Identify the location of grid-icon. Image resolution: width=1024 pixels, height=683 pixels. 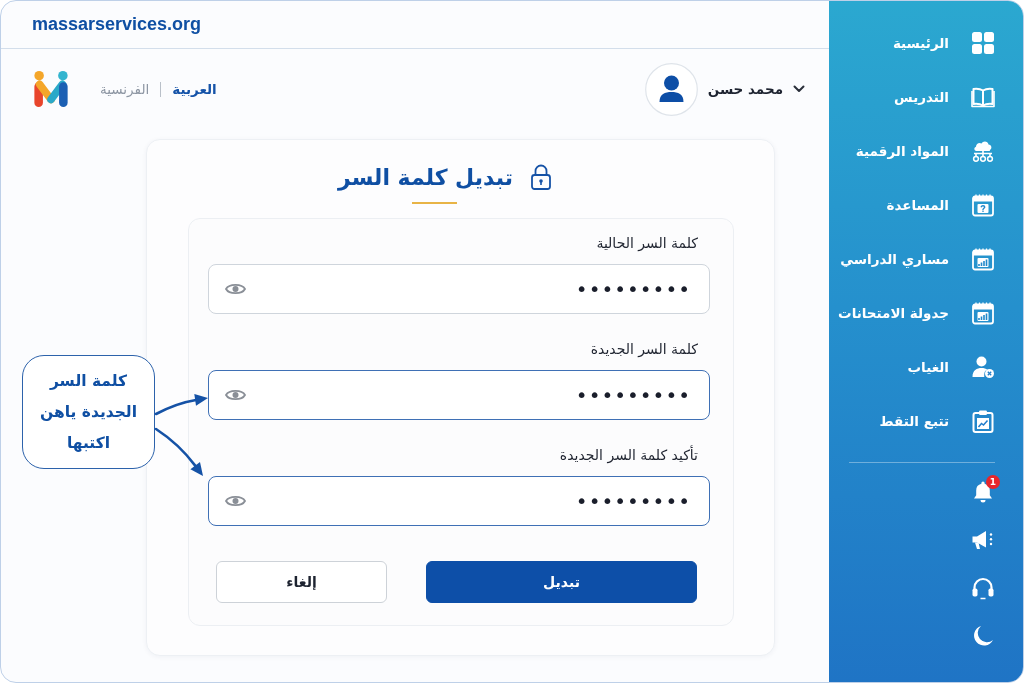
(983, 43).